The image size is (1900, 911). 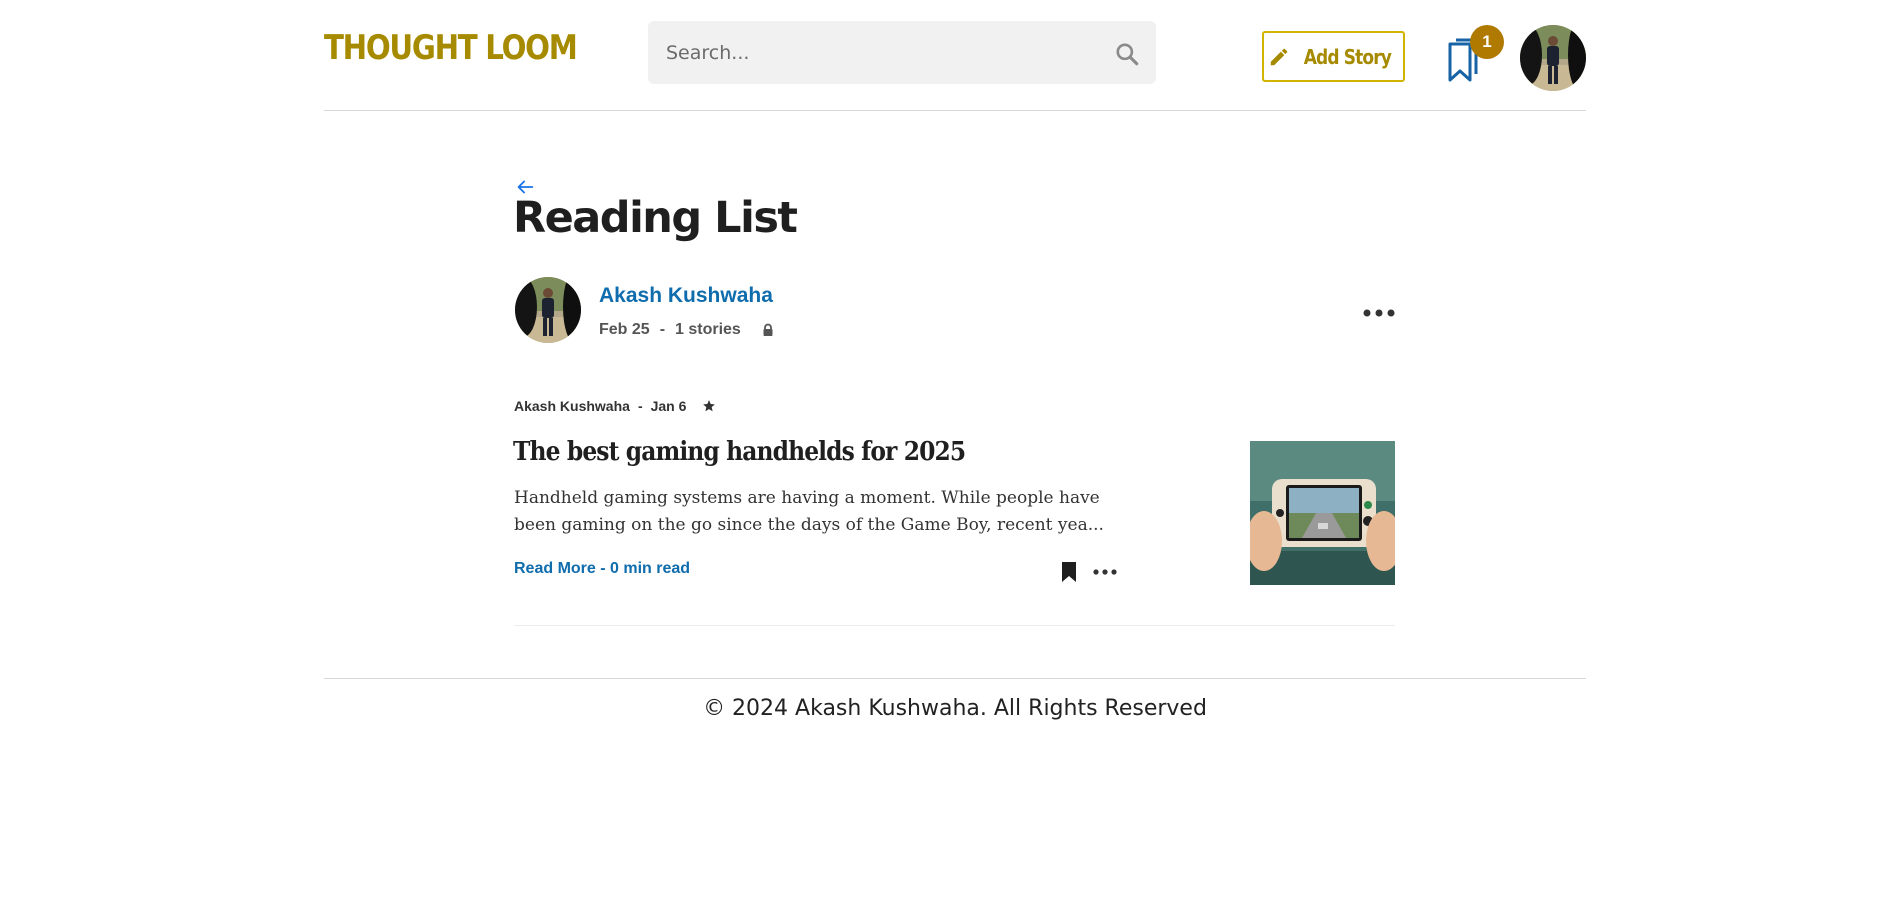 I want to click on story-thumbnail, so click(x=1322, y=513).